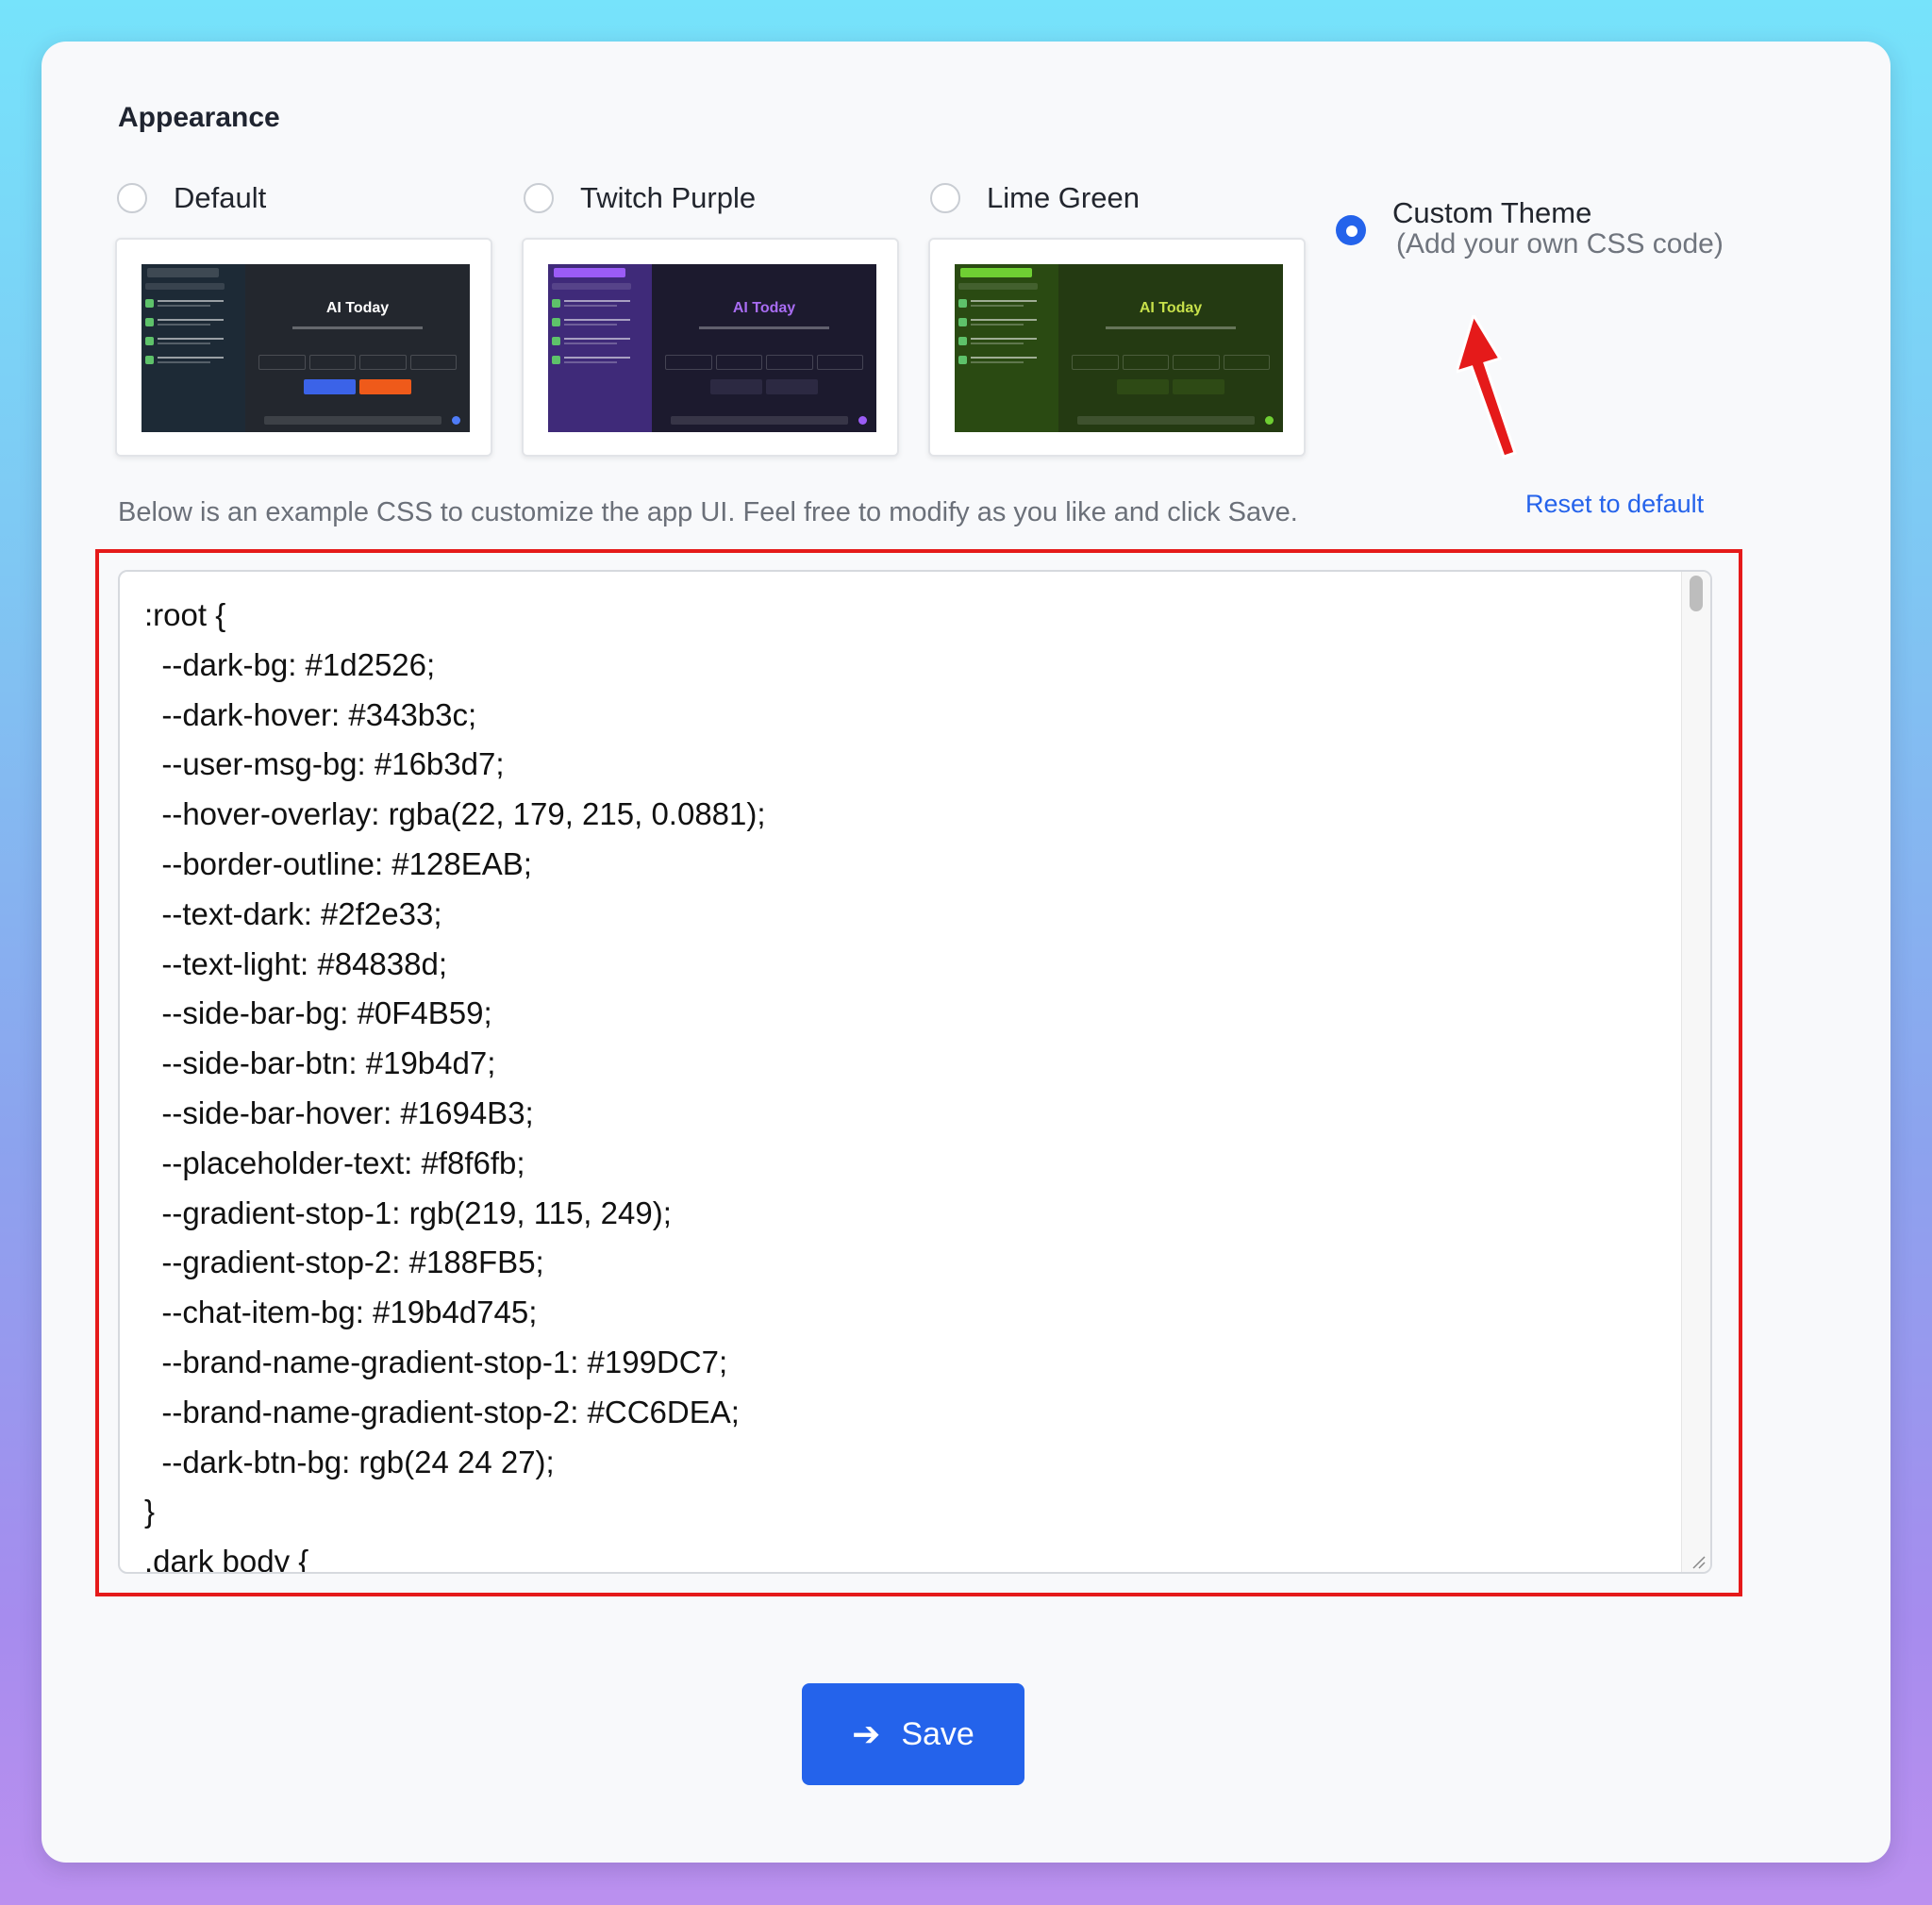 The image size is (1932, 1905). Describe the element at coordinates (1351, 230) in the screenshot. I see `radio-custom-theme` at that location.